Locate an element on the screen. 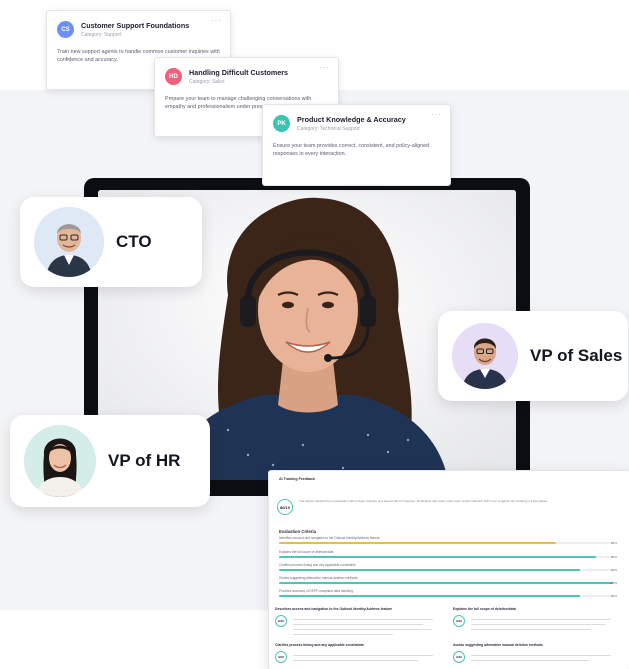 The image size is (629, 669). criteria-track: 100% is located at coordinates (448, 583).